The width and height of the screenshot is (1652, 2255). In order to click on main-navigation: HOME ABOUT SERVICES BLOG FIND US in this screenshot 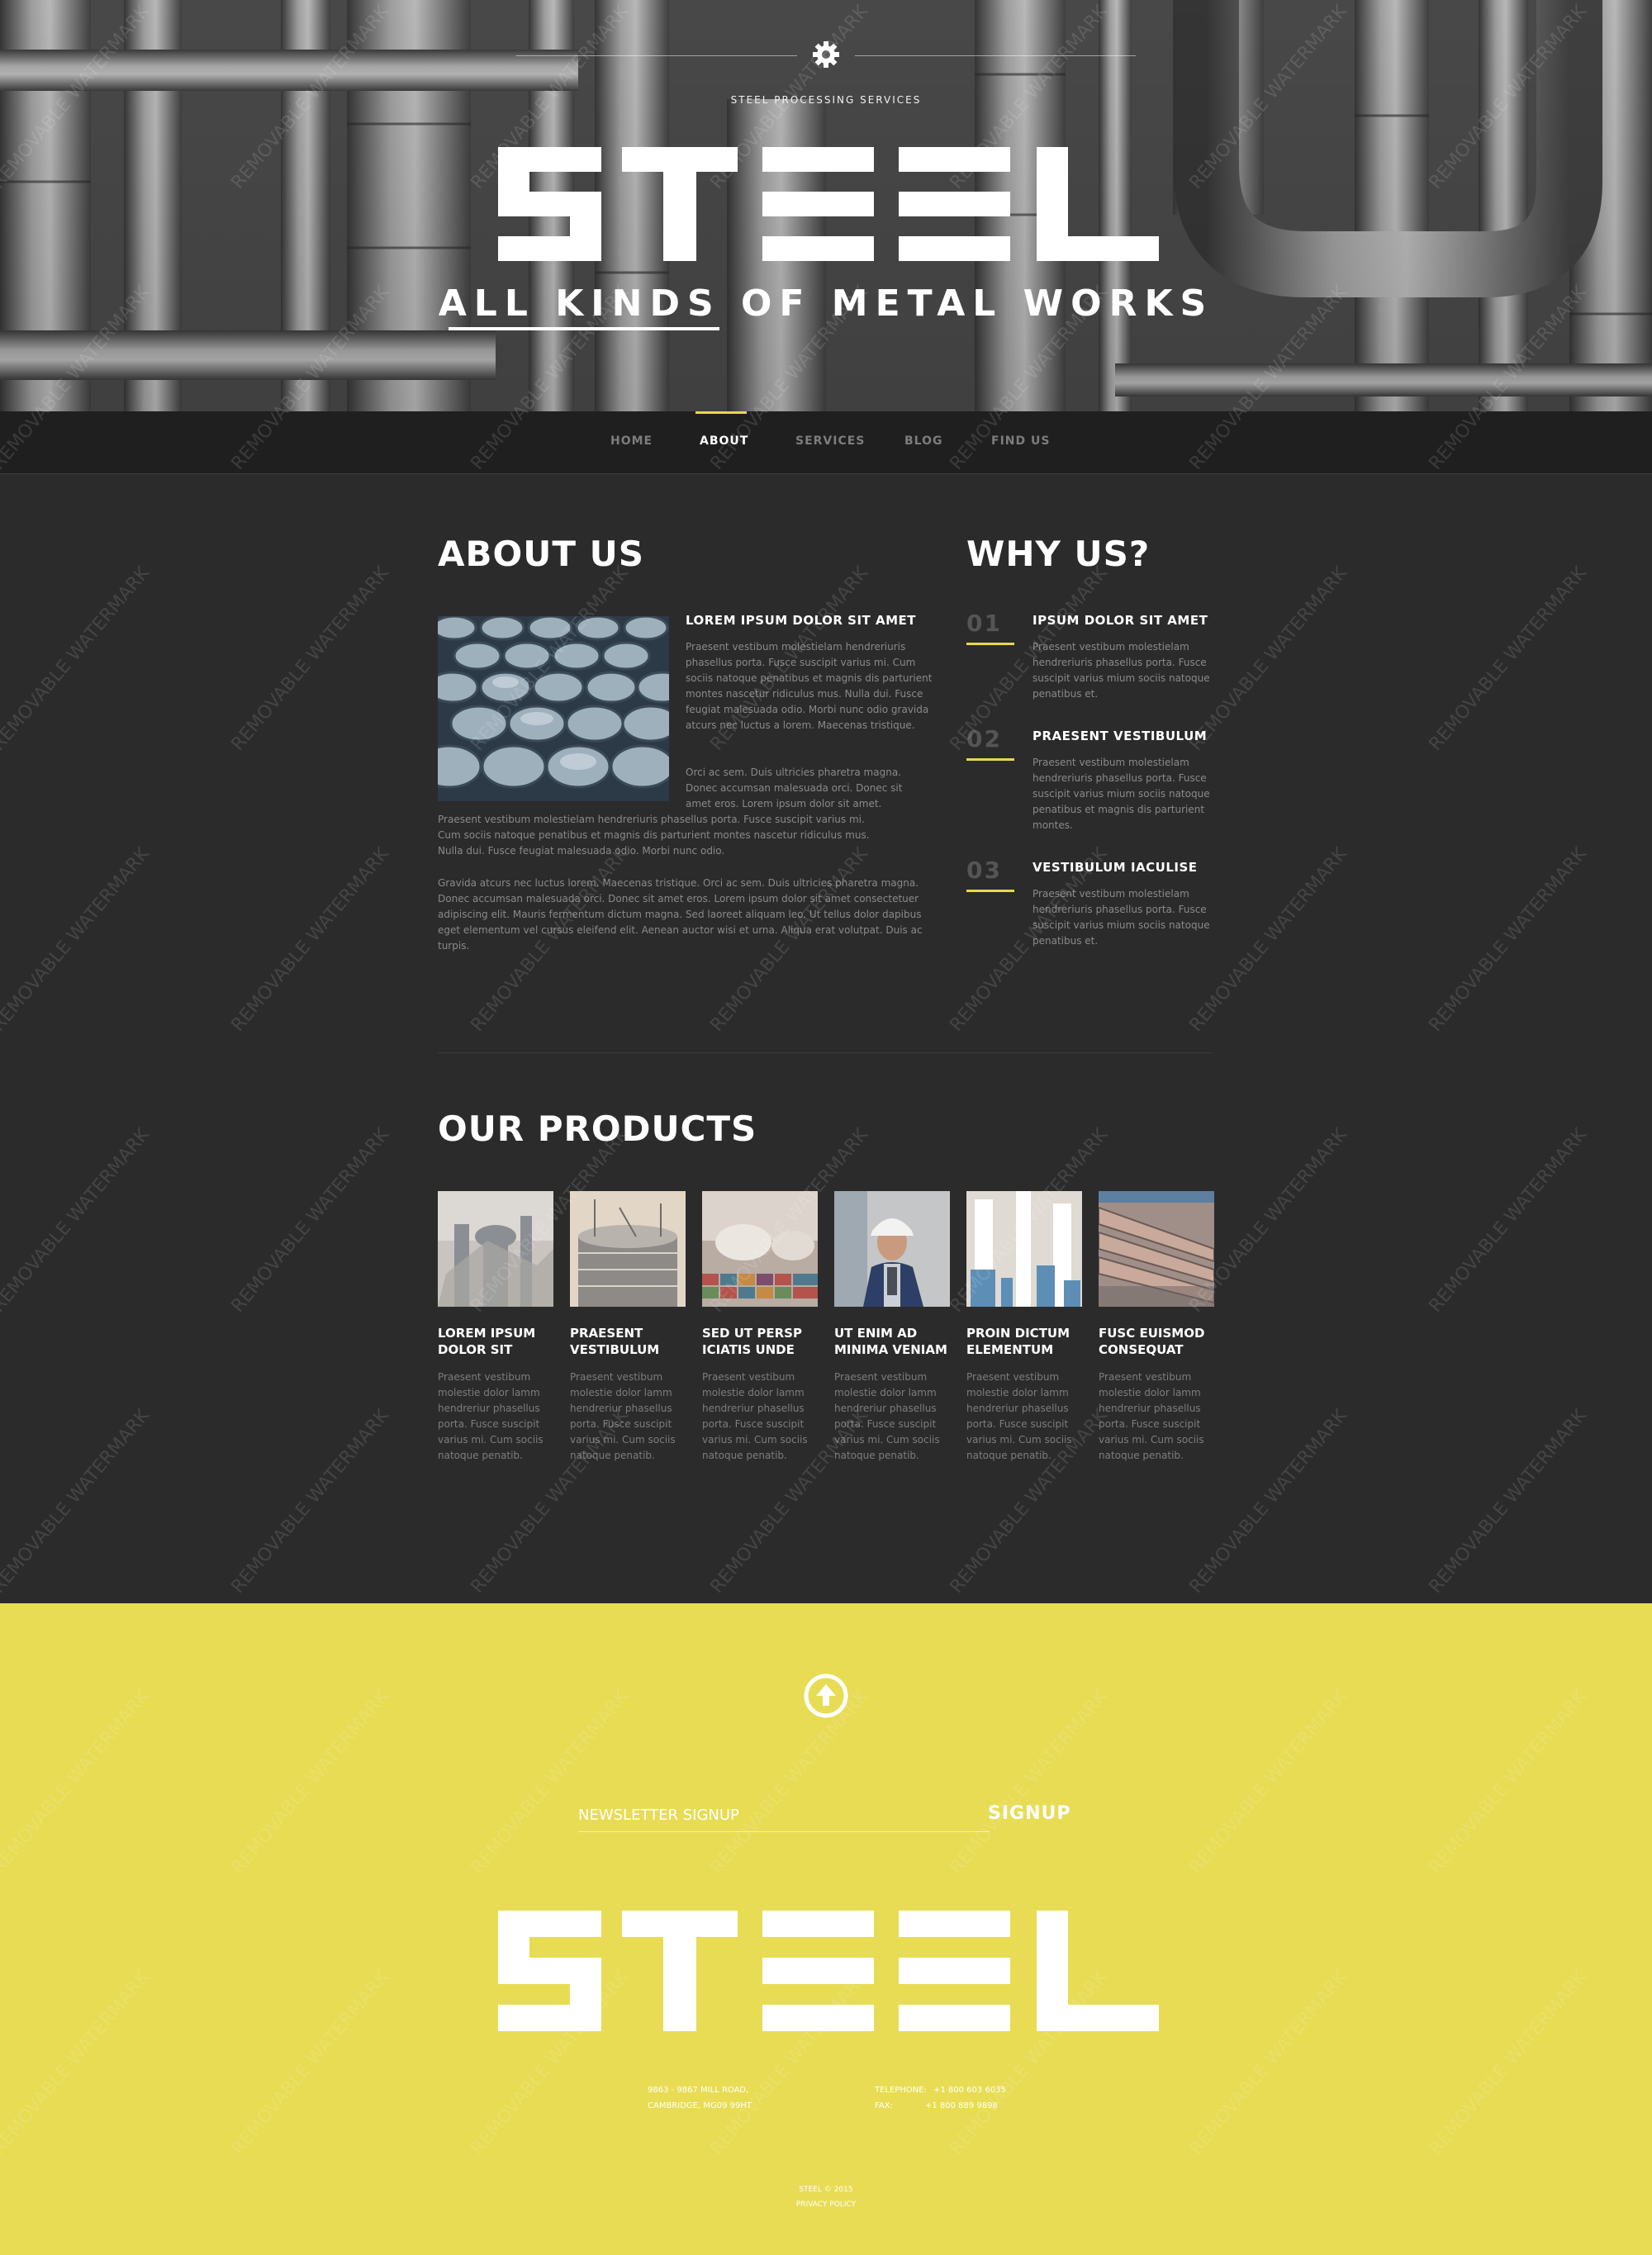, I will do `click(826, 442)`.